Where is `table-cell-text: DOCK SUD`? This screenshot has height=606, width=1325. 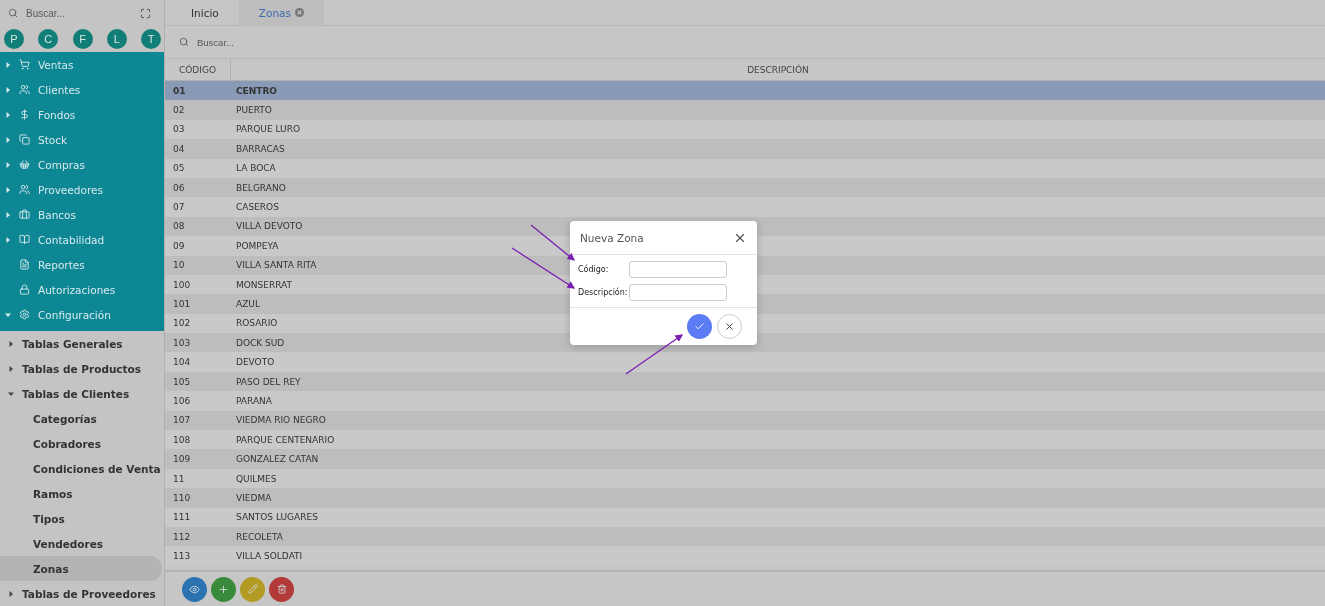 table-cell-text: DOCK SUD is located at coordinates (260, 343).